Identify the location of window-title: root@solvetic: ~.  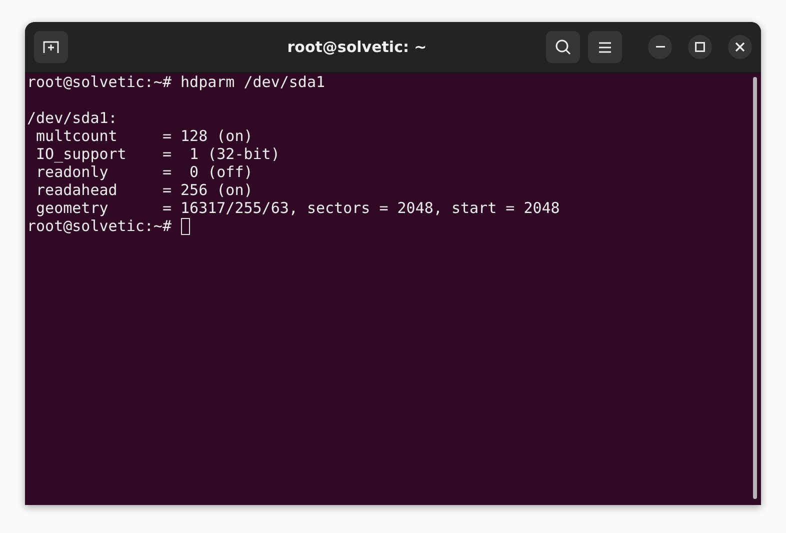
(357, 47).